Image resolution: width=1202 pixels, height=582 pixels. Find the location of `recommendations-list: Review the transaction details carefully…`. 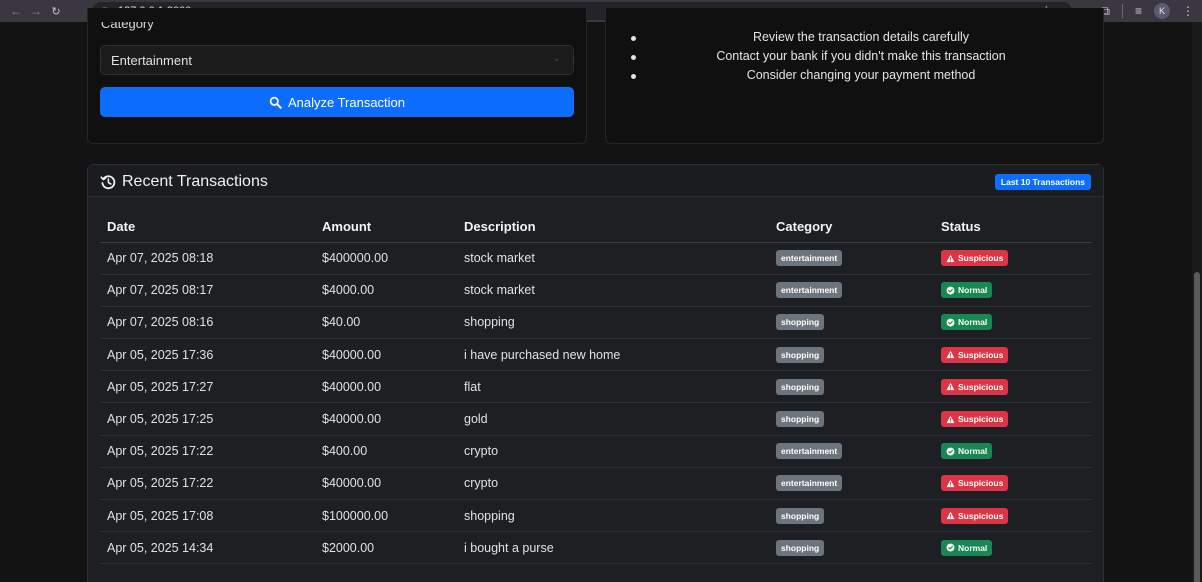

recommendations-list: Review the transaction details carefully… is located at coordinates (861, 56).